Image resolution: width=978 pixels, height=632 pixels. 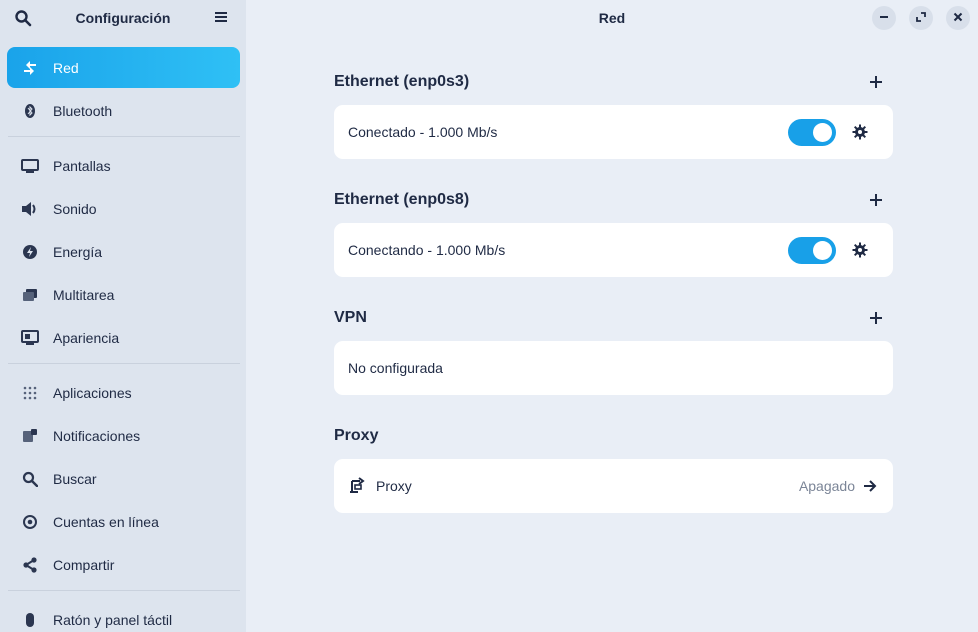 I want to click on proxy-status: Apagado, so click(x=826, y=486).